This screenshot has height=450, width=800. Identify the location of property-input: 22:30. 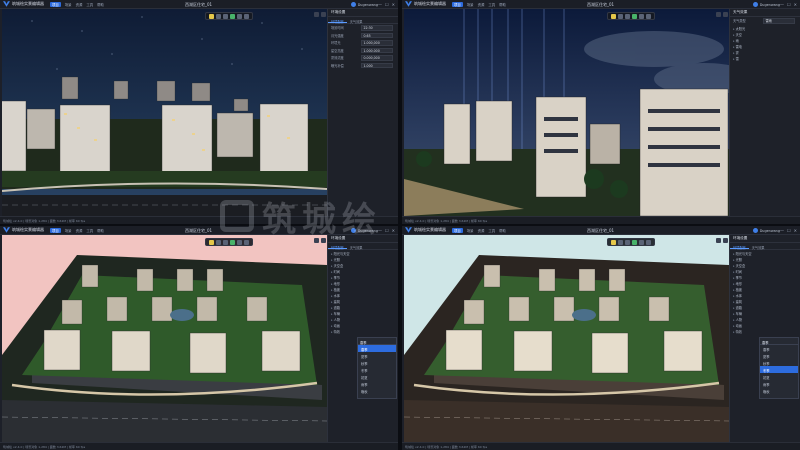
(377, 28).